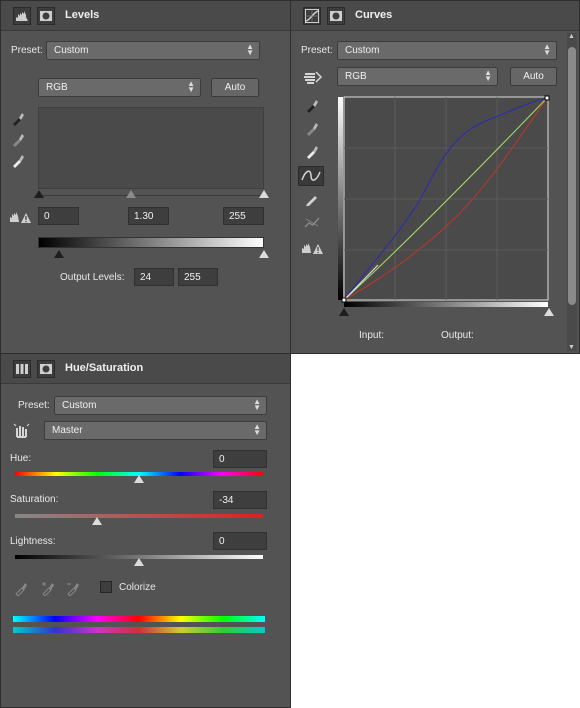  What do you see at coordinates (39, 194) in the screenshot?
I see `input-black-slider` at bounding box center [39, 194].